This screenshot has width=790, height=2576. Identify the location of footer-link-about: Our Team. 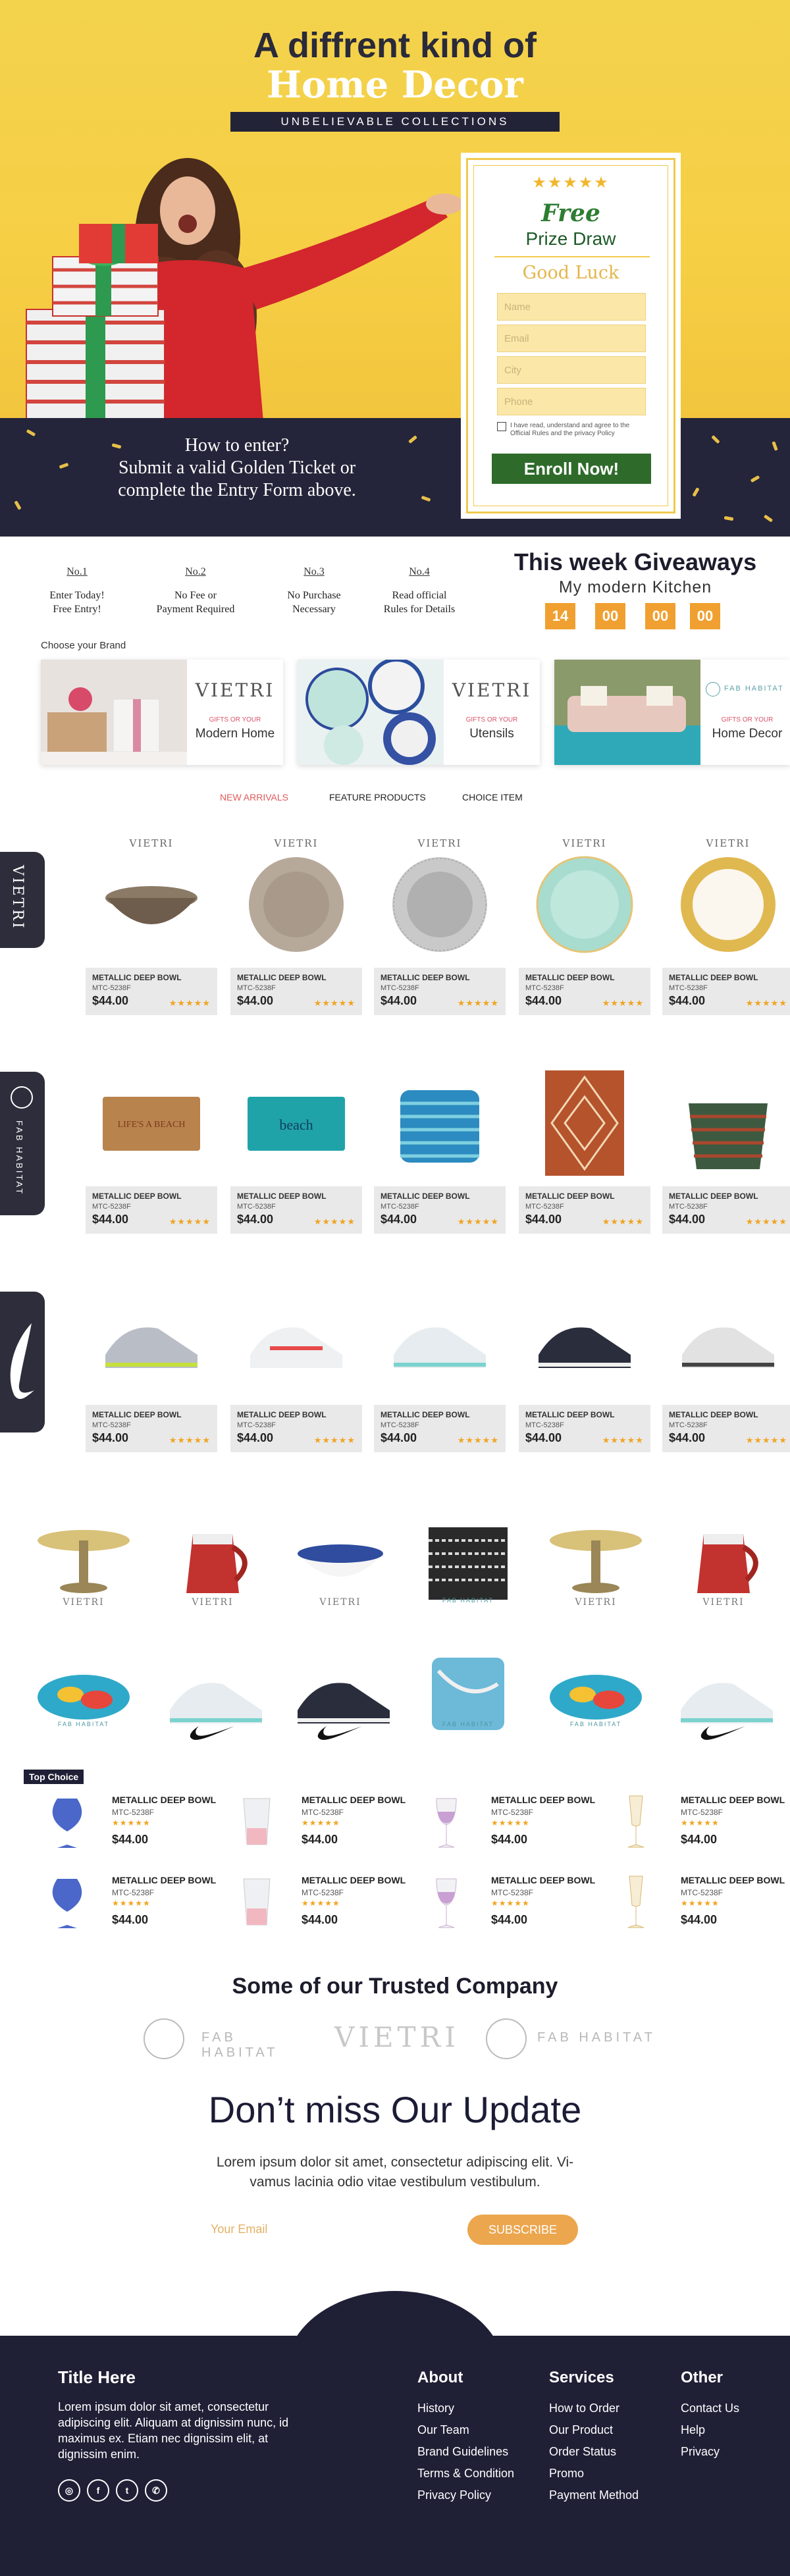
(443, 2430).